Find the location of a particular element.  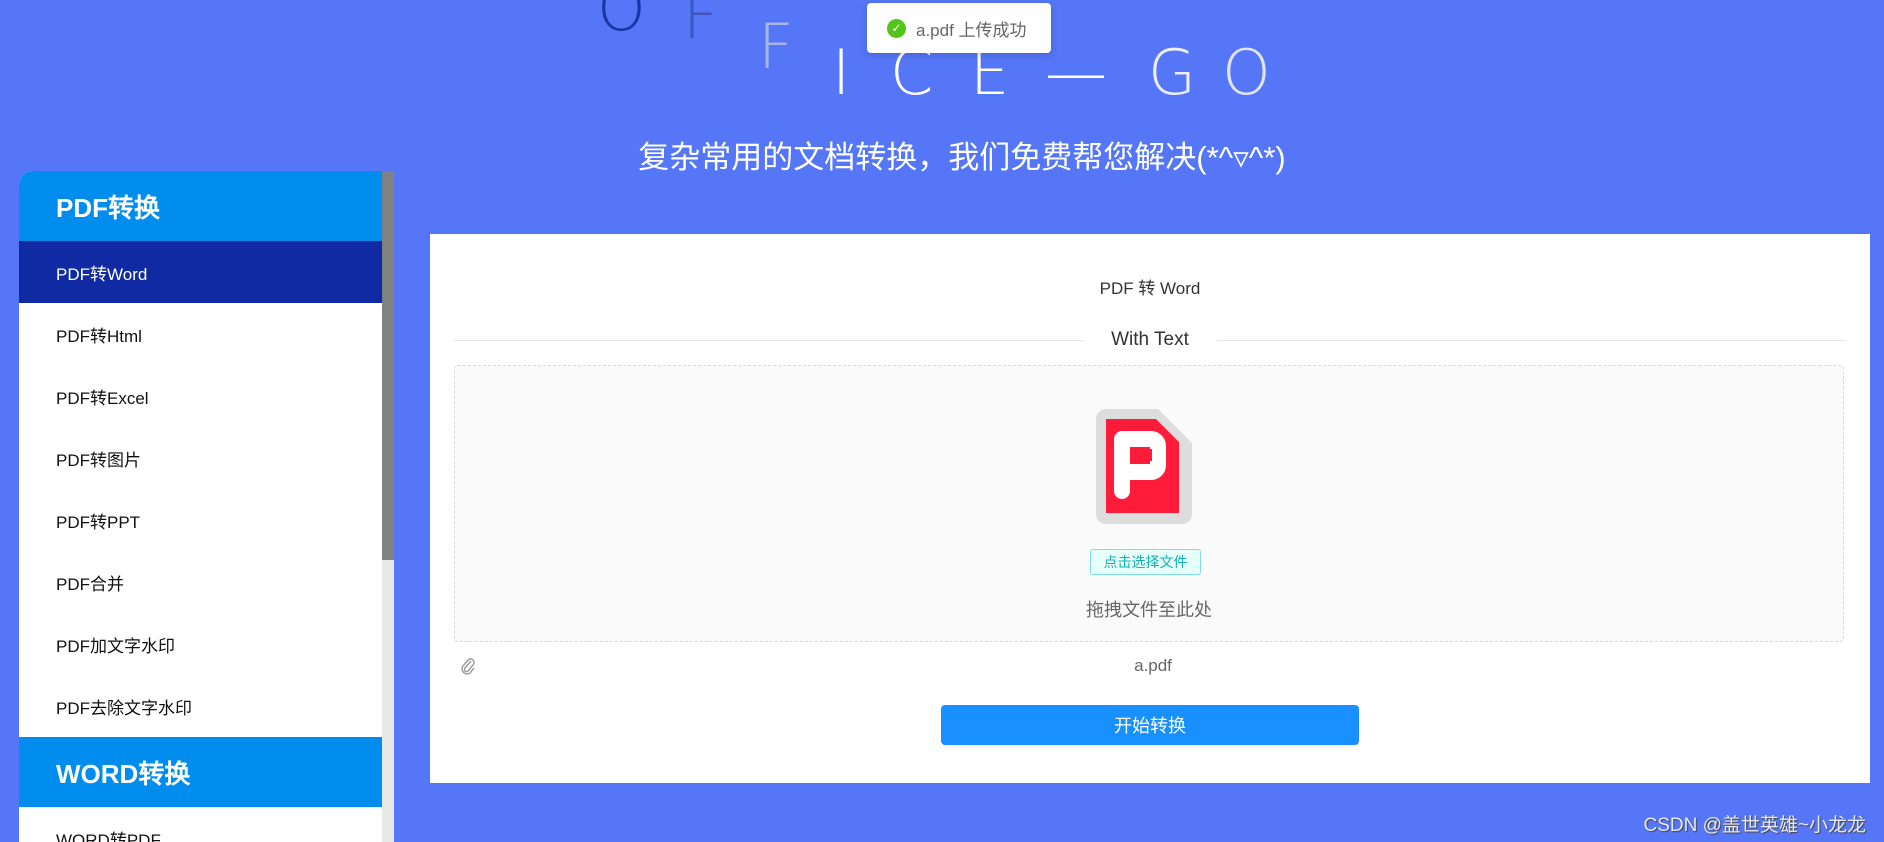

toast-message: a.pdf 上传成功 is located at coordinates (971, 30).